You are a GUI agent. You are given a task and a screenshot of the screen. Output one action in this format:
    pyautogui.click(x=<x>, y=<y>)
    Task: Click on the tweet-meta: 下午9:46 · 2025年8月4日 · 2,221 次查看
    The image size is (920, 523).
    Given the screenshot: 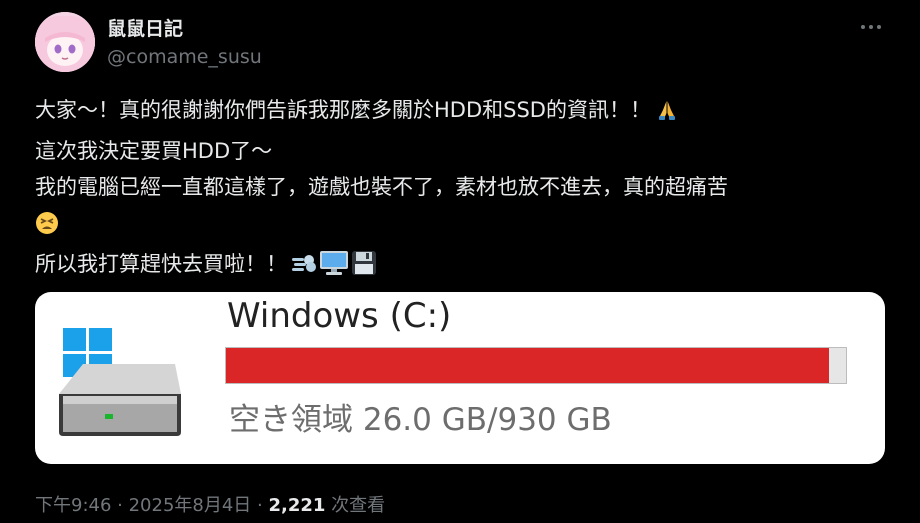 What is the action you would take?
    pyautogui.click(x=210, y=504)
    